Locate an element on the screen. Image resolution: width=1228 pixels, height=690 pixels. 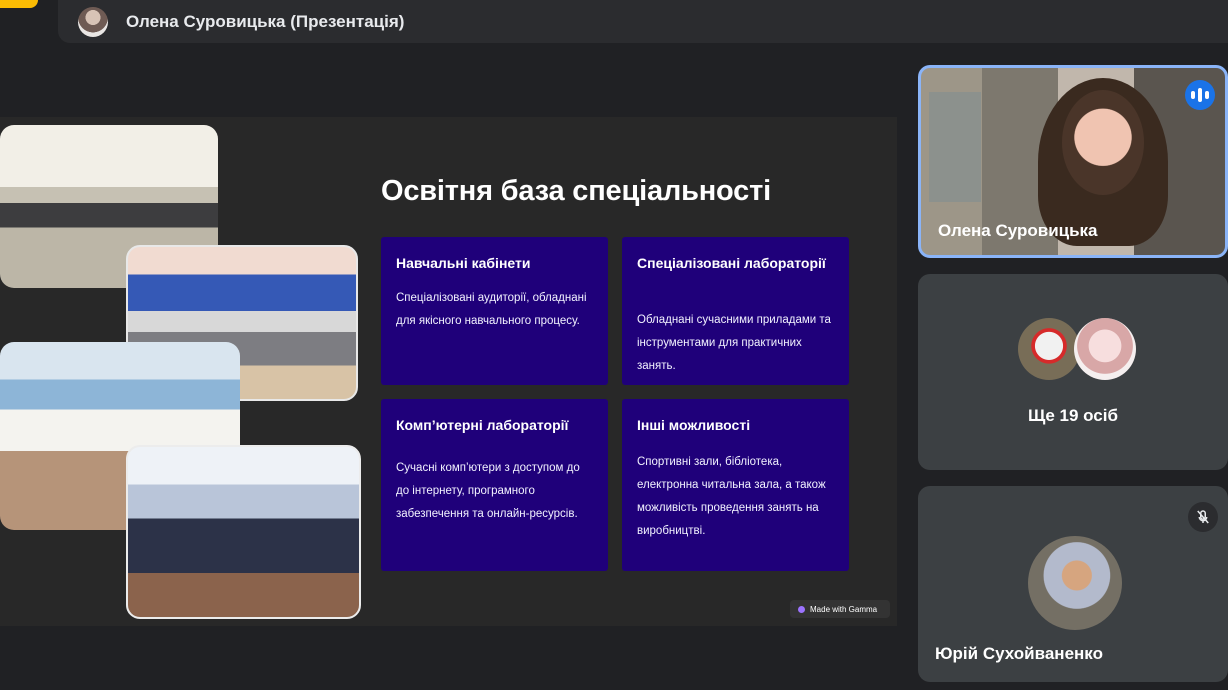
card-title: Навчальні кабінети is located at coordinates (463, 263).